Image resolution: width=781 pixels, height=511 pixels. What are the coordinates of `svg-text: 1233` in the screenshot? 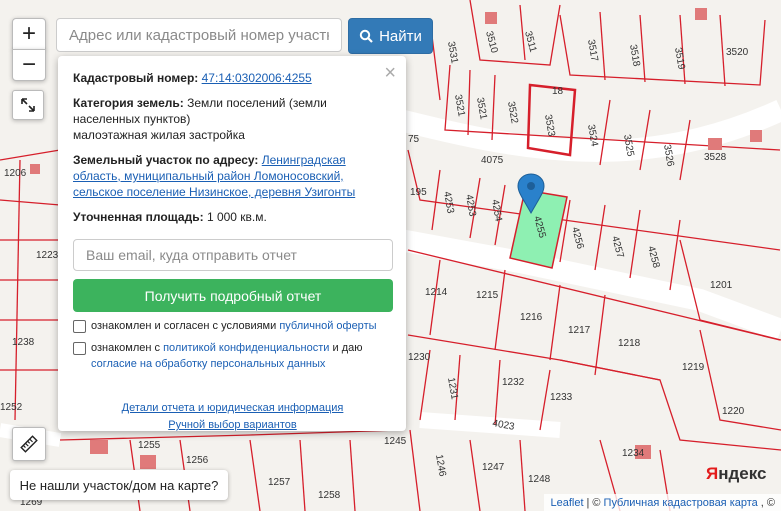 It's located at (561, 397).